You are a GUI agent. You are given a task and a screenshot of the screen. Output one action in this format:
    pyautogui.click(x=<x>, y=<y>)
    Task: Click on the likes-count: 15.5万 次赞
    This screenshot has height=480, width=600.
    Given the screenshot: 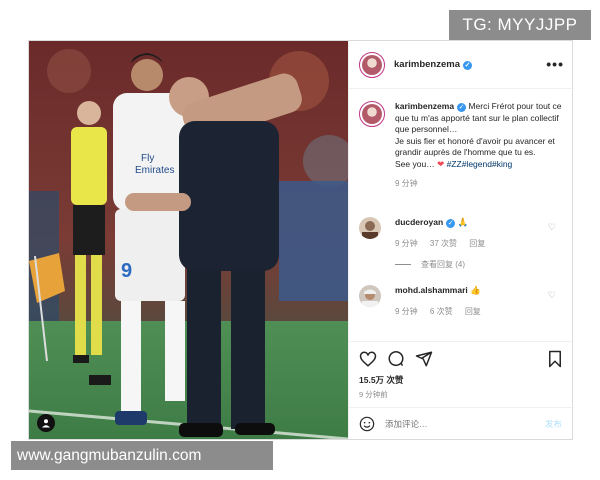 What is the action you would take?
    pyautogui.click(x=381, y=380)
    